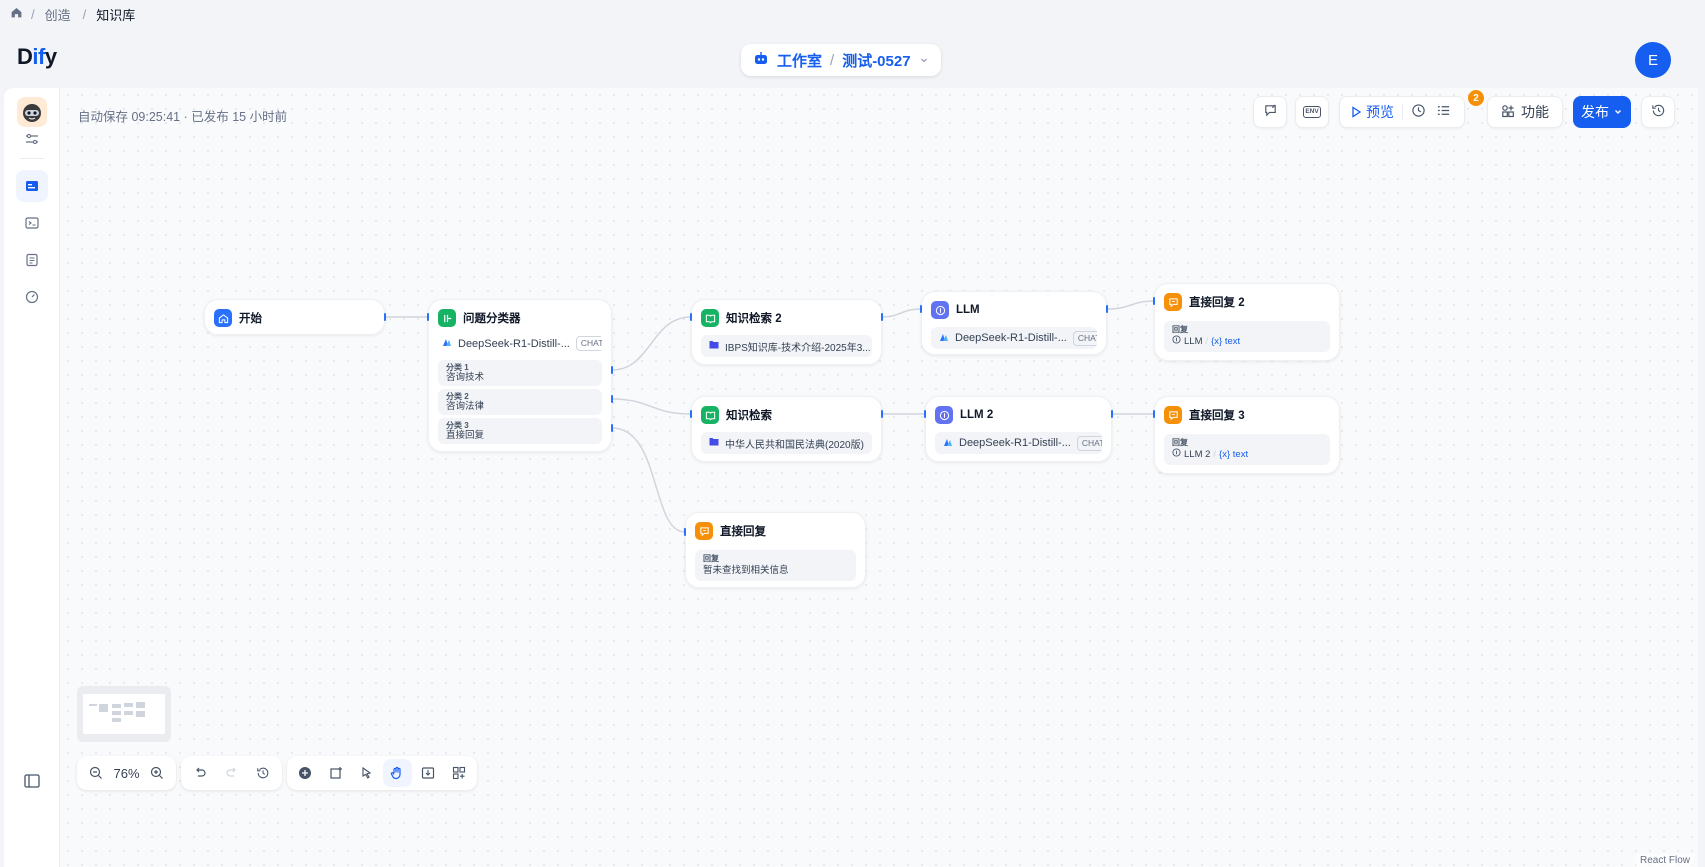 This screenshot has height=867, width=1705. I want to click on classifier-icon, so click(447, 318).